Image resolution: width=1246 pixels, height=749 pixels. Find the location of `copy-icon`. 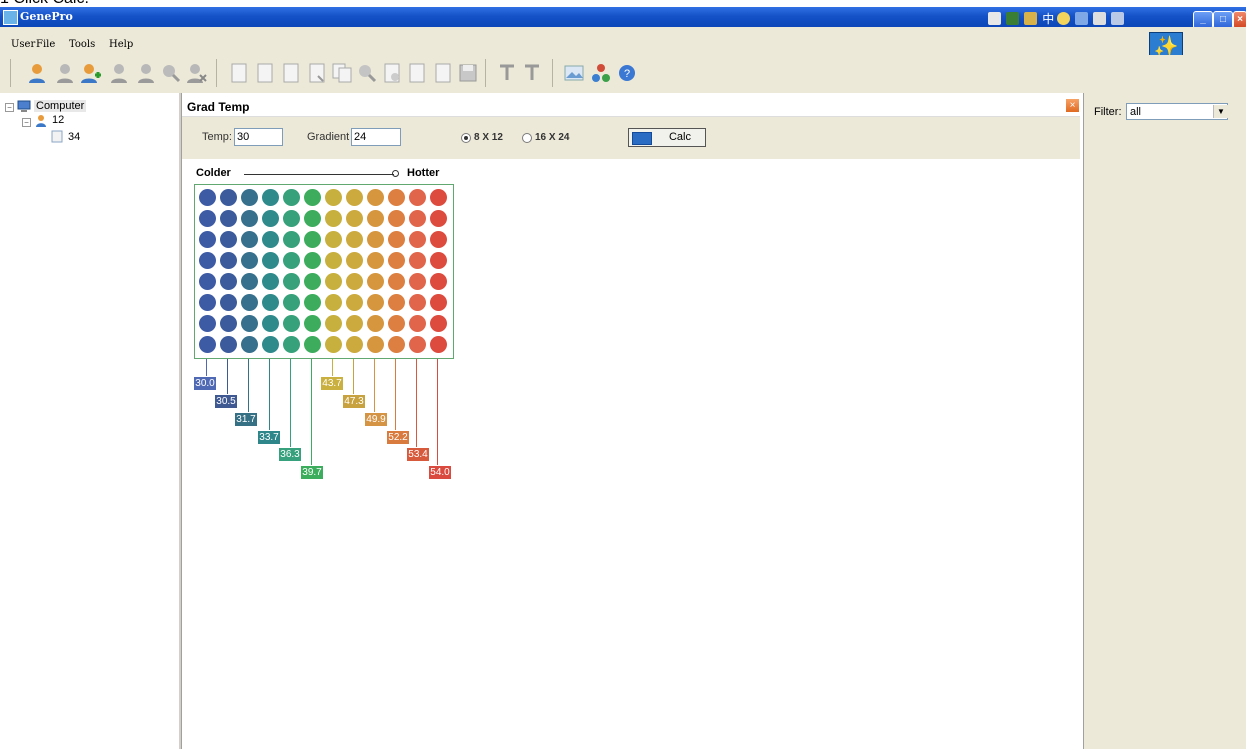

copy-icon is located at coordinates (342, 73).